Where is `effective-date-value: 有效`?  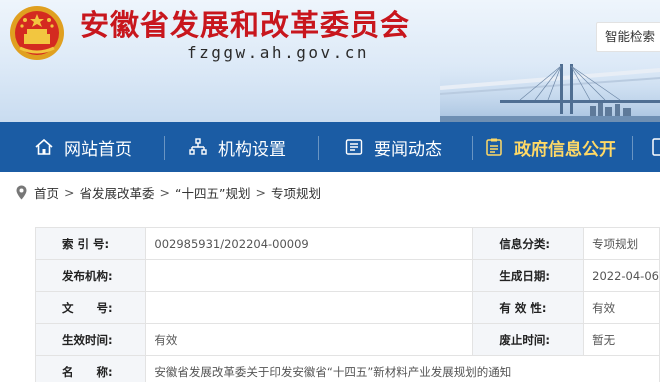
effective-date-value: 有效 is located at coordinates (309, 339).